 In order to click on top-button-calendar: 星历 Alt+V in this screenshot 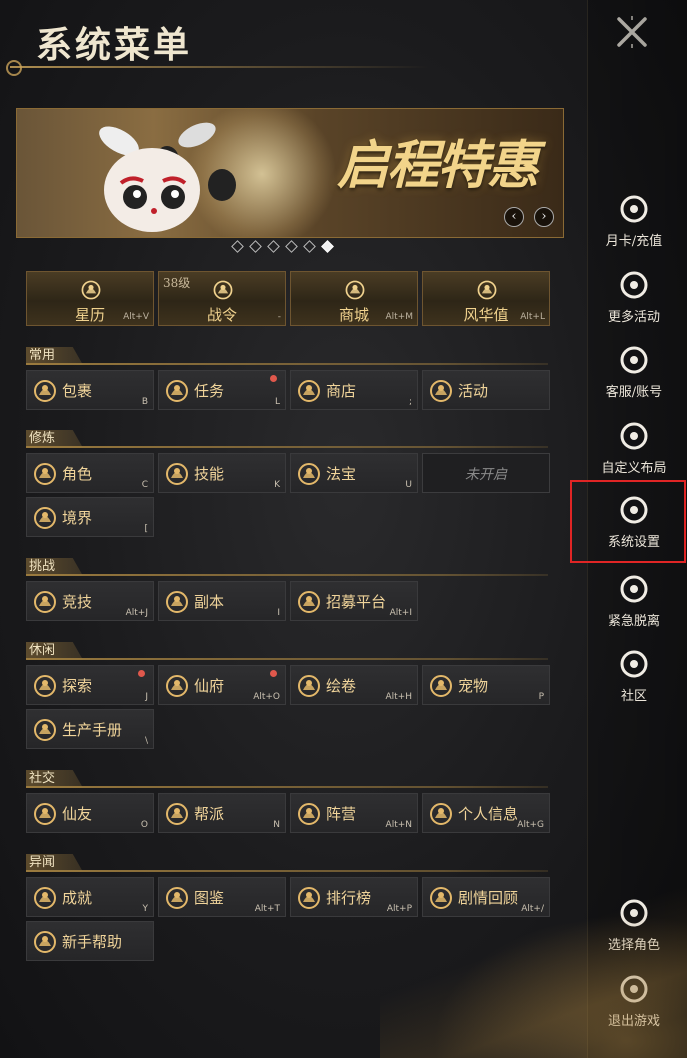, I will do `click(90, 298)`.